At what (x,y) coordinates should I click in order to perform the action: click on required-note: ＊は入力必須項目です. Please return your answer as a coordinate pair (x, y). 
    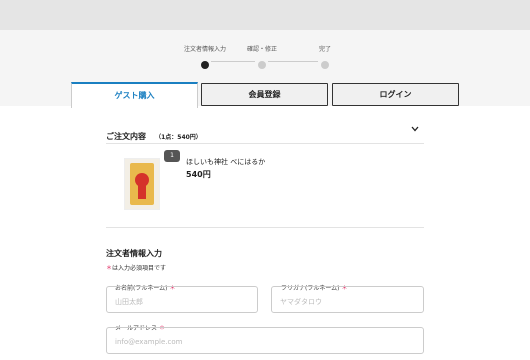
    Looking at the image, I should click on (136, 267).